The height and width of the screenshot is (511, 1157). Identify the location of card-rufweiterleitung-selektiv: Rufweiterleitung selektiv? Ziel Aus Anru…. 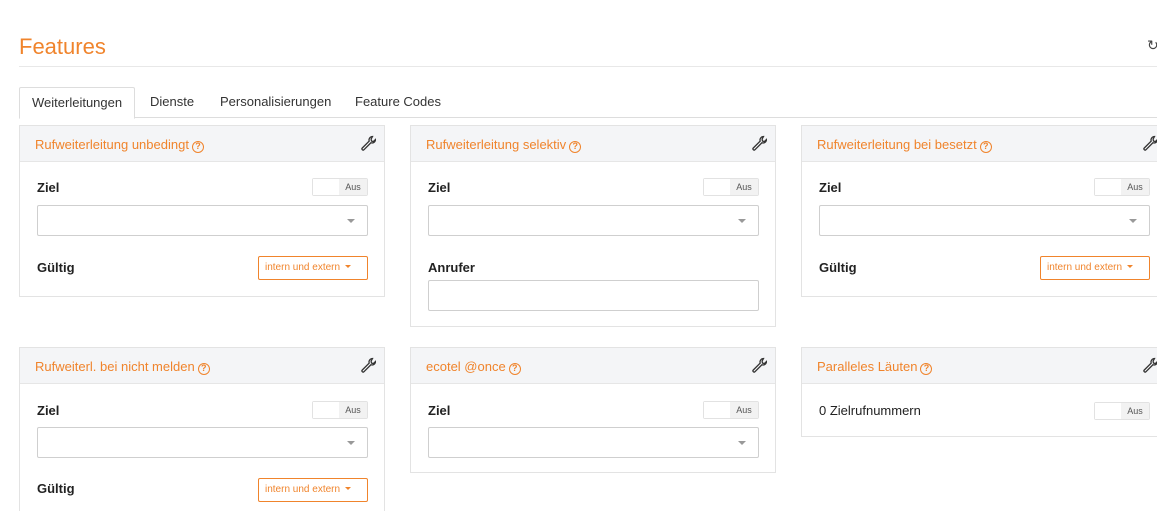
(593, 226).